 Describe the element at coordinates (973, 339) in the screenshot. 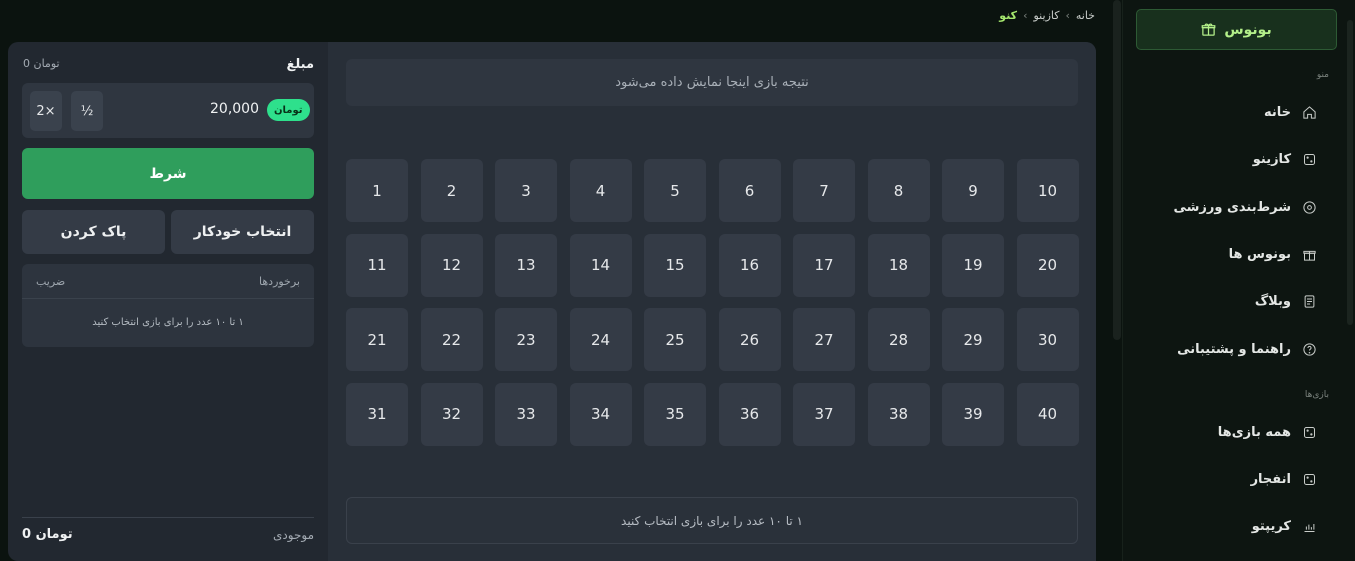

I see `number-cell-29: 29` at that location.